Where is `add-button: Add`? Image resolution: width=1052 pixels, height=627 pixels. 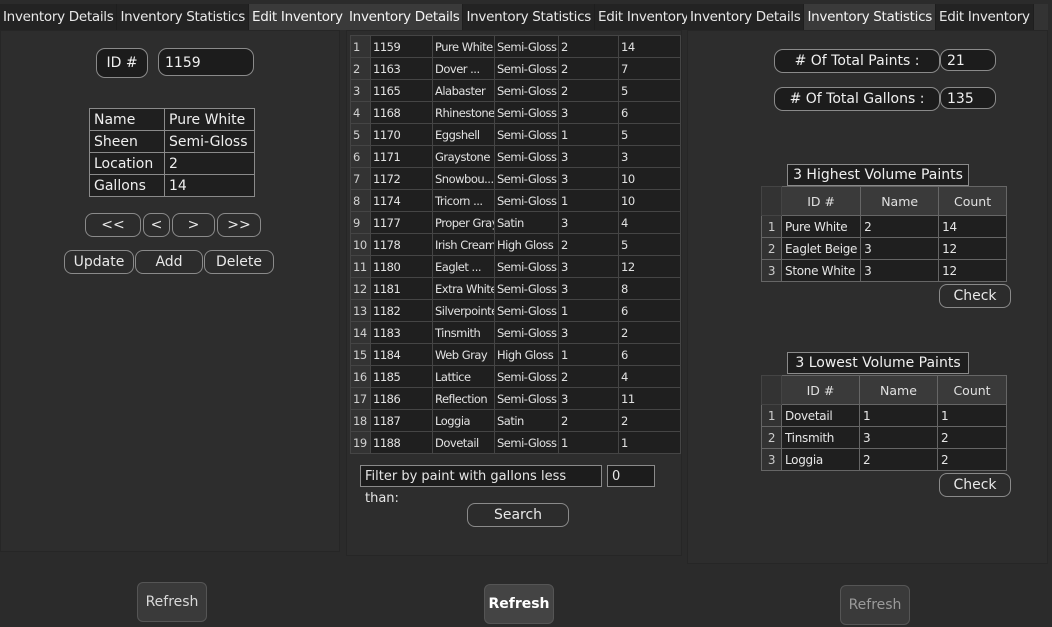 add-button: Add is located at coordinates (169, 262).